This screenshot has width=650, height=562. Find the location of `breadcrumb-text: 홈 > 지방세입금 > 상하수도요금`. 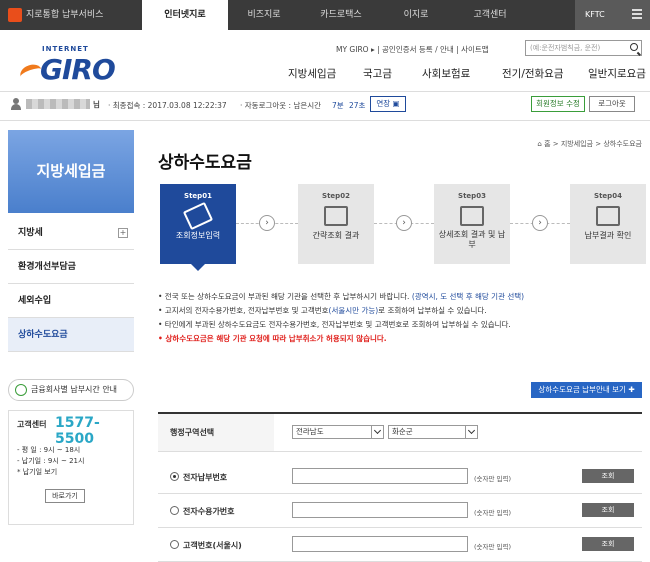

breadcrumb-text: 홈 > 지방세입금 > 상하수도요금 is located at coordinates (593, 144).